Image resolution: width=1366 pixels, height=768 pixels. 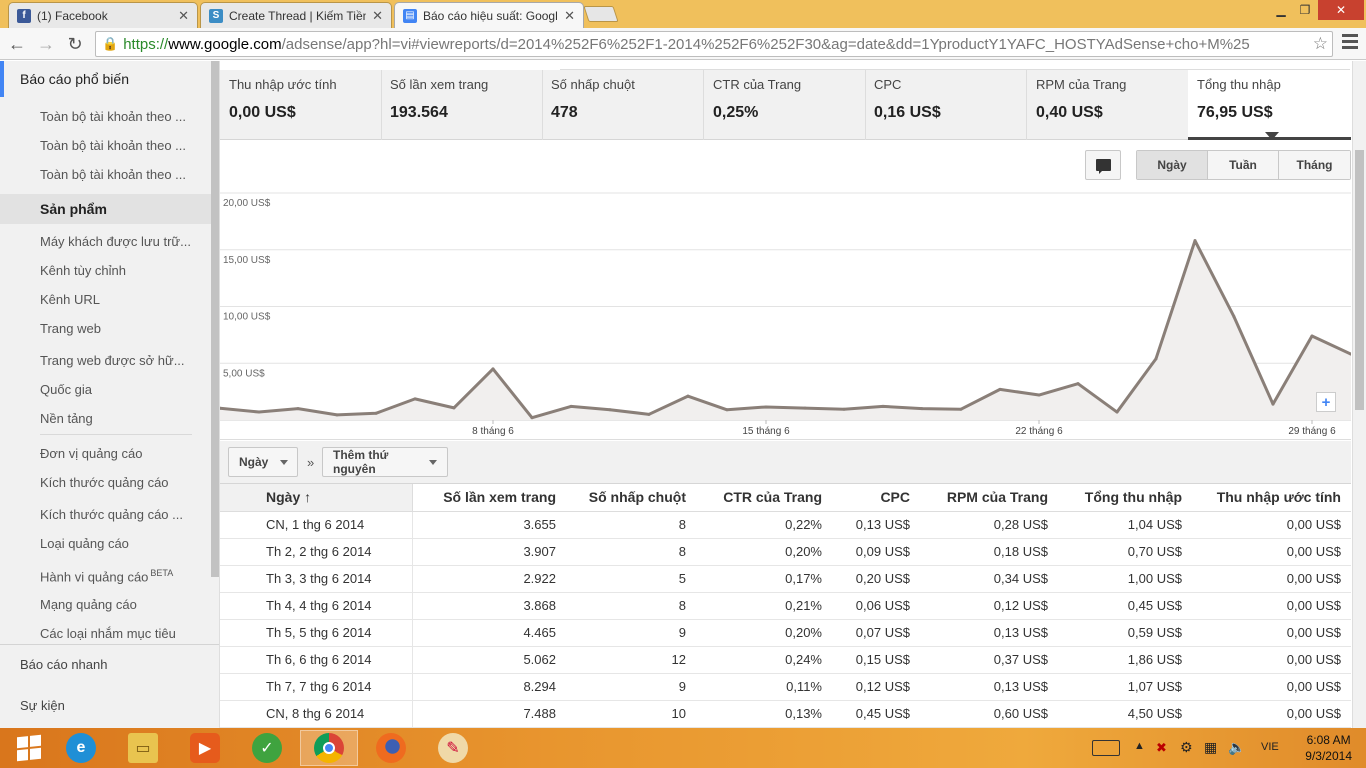 I want to click on column-header-total-earnings: Tổng thu nhập, so click(x=1125, y=498).